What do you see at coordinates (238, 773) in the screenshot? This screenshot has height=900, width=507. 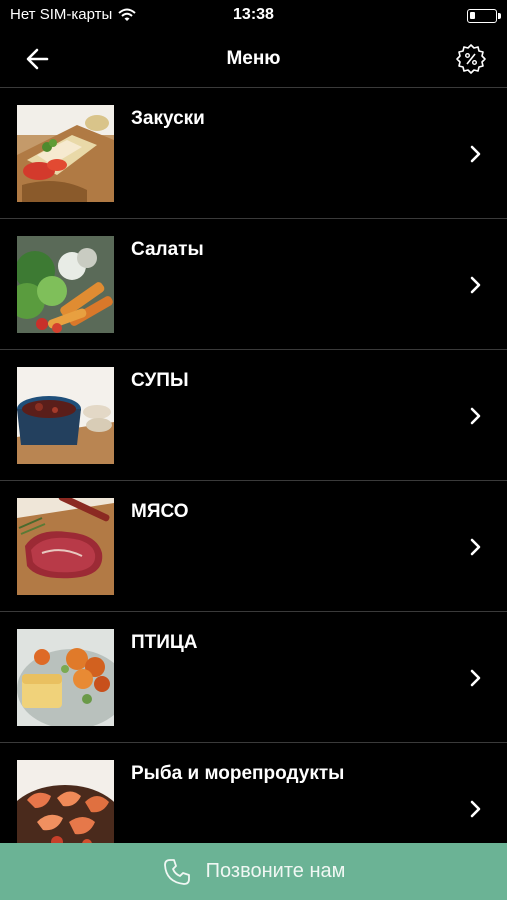 I see `menu-item-label: Рыба и морепродукты` at bounding box center [238, 773].